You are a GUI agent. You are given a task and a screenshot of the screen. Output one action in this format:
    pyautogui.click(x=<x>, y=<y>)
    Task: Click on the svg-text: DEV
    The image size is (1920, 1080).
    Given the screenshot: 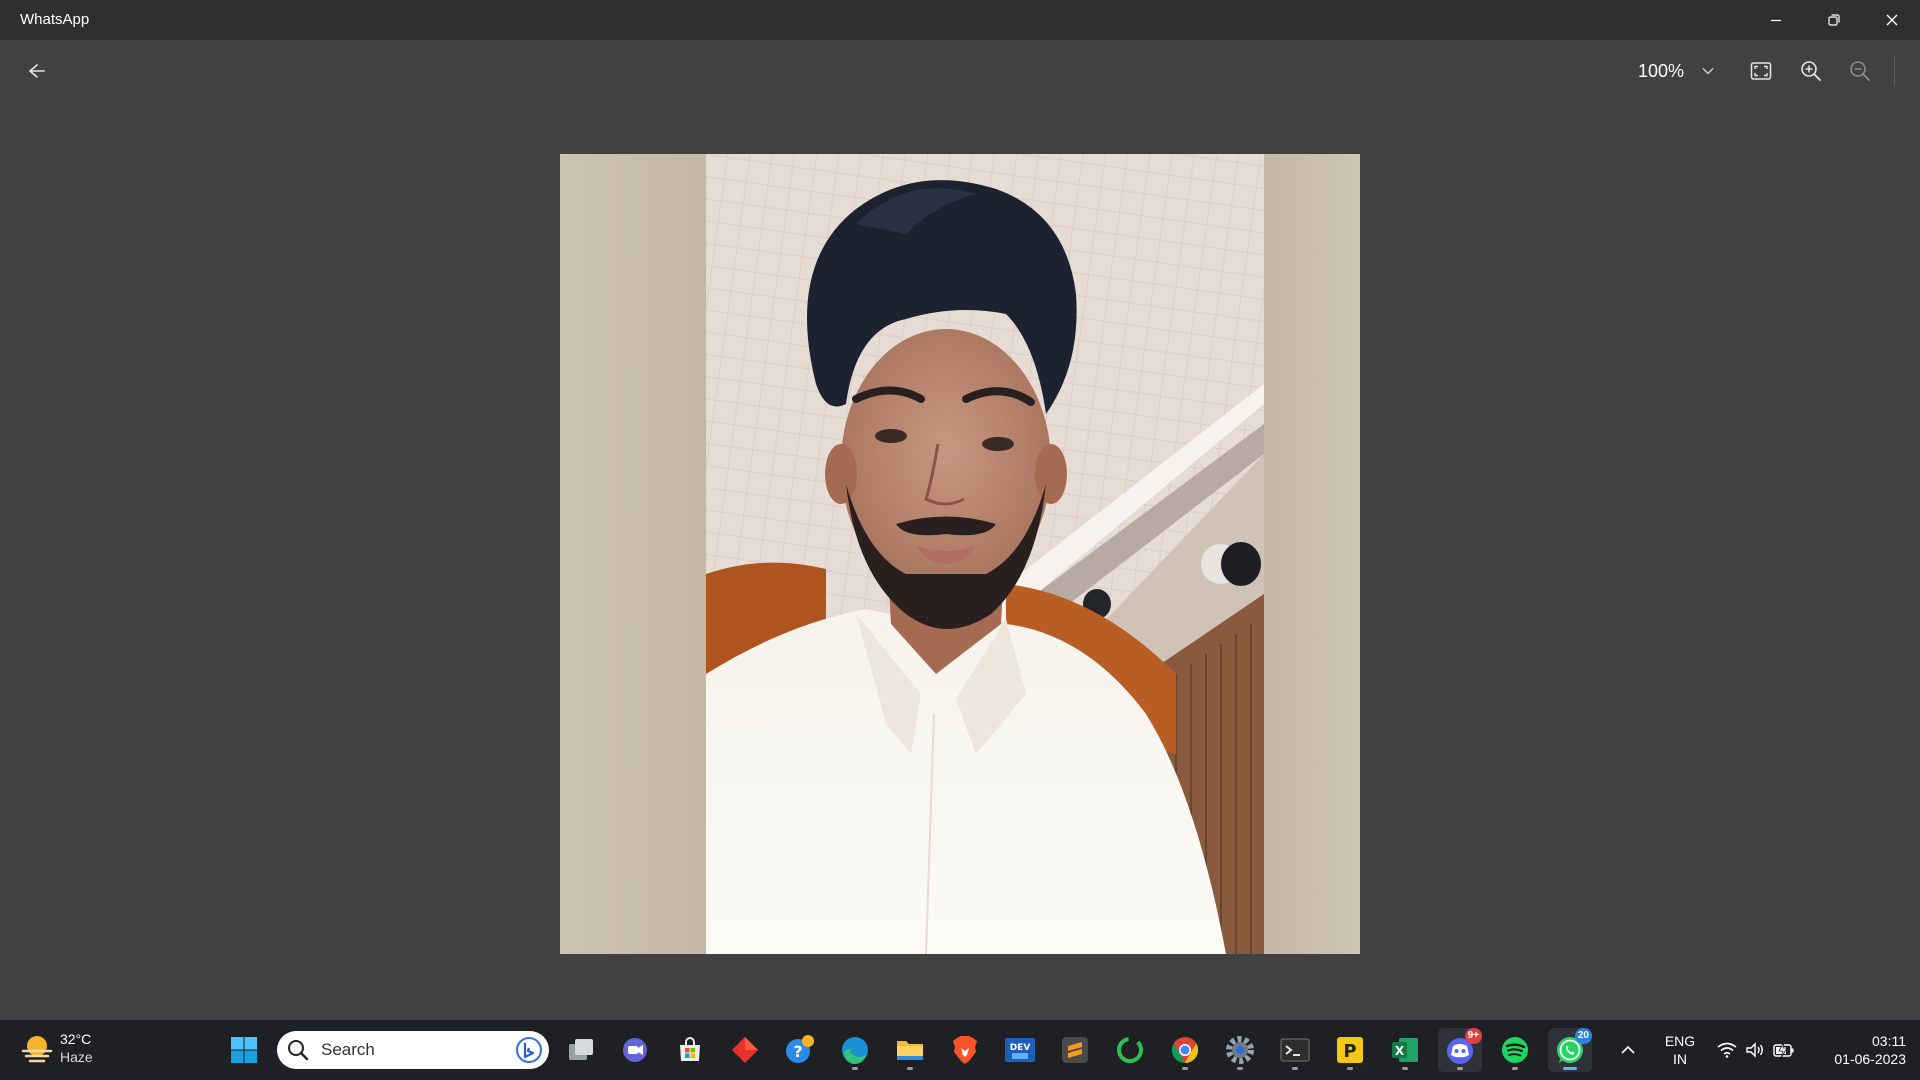 What is the action you would take?
    pyautogui.click(x=1020, y=1048)
    